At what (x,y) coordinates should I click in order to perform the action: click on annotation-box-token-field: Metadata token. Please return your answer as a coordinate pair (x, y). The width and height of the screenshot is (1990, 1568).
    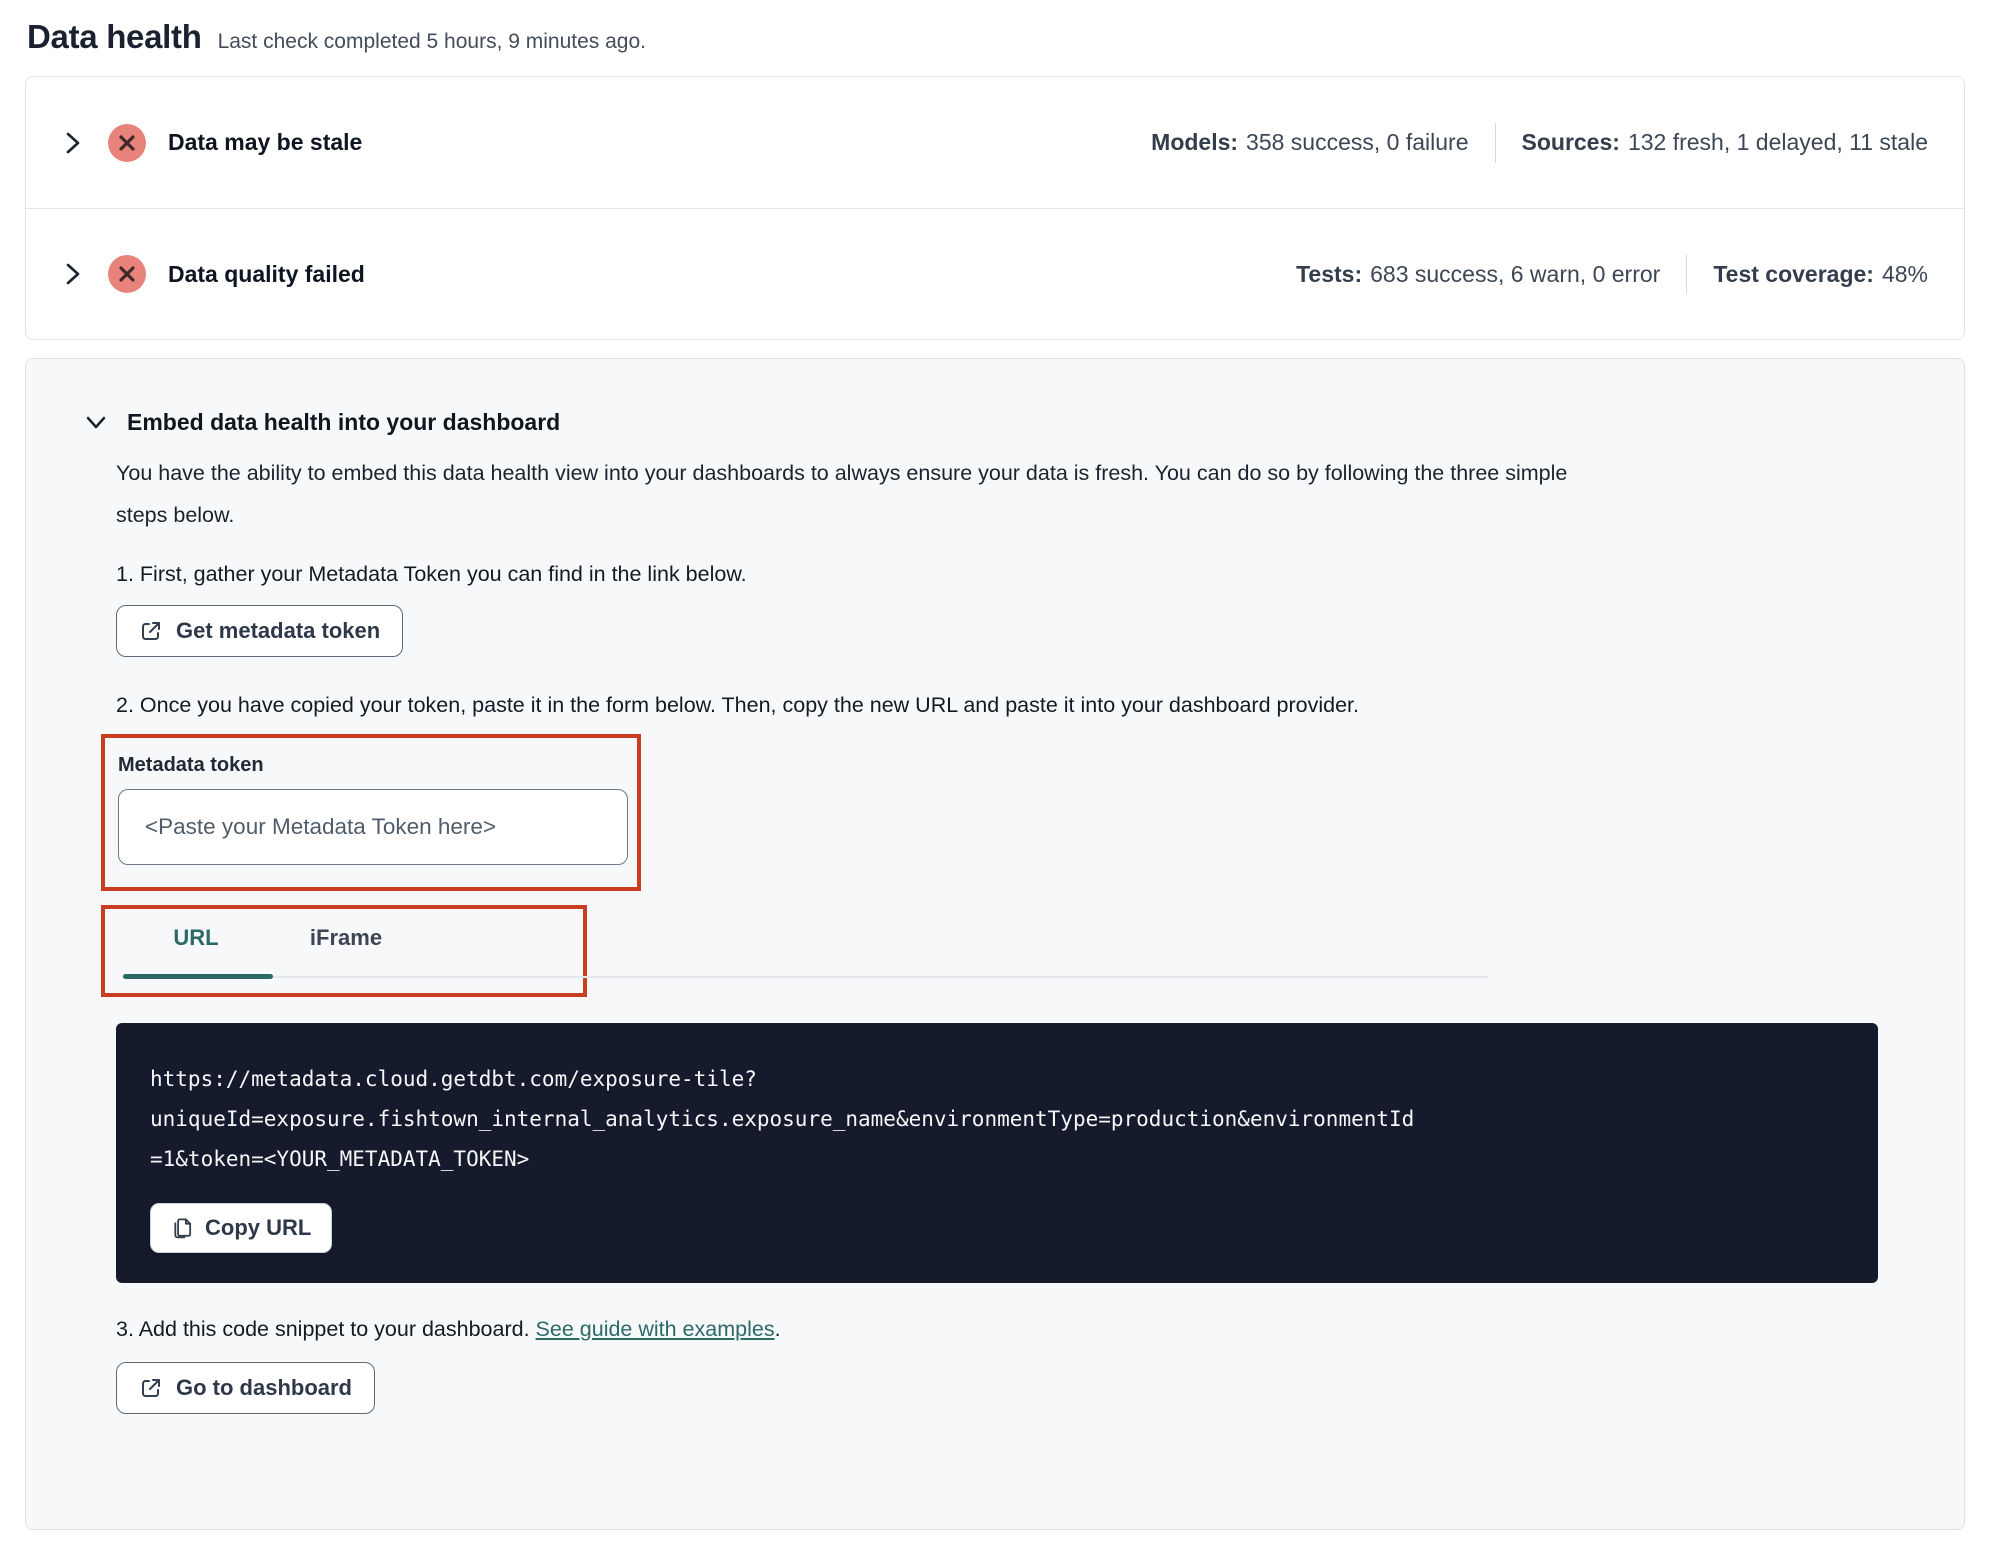
    Looking at the image, I should click on (371, 812).